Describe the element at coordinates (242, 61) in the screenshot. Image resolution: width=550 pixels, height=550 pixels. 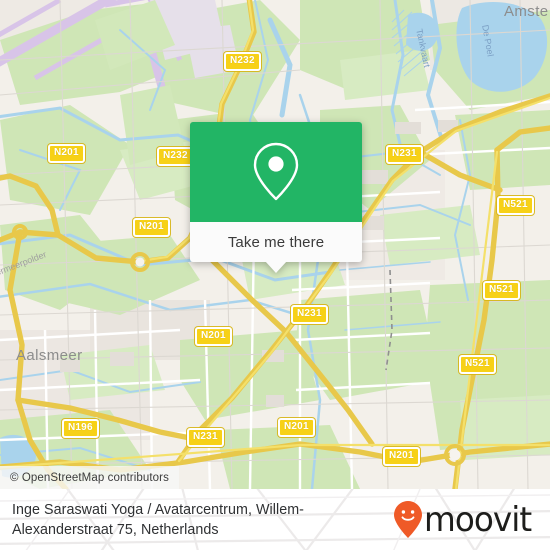
I see `road-shield-n232-top: N232` at that location.